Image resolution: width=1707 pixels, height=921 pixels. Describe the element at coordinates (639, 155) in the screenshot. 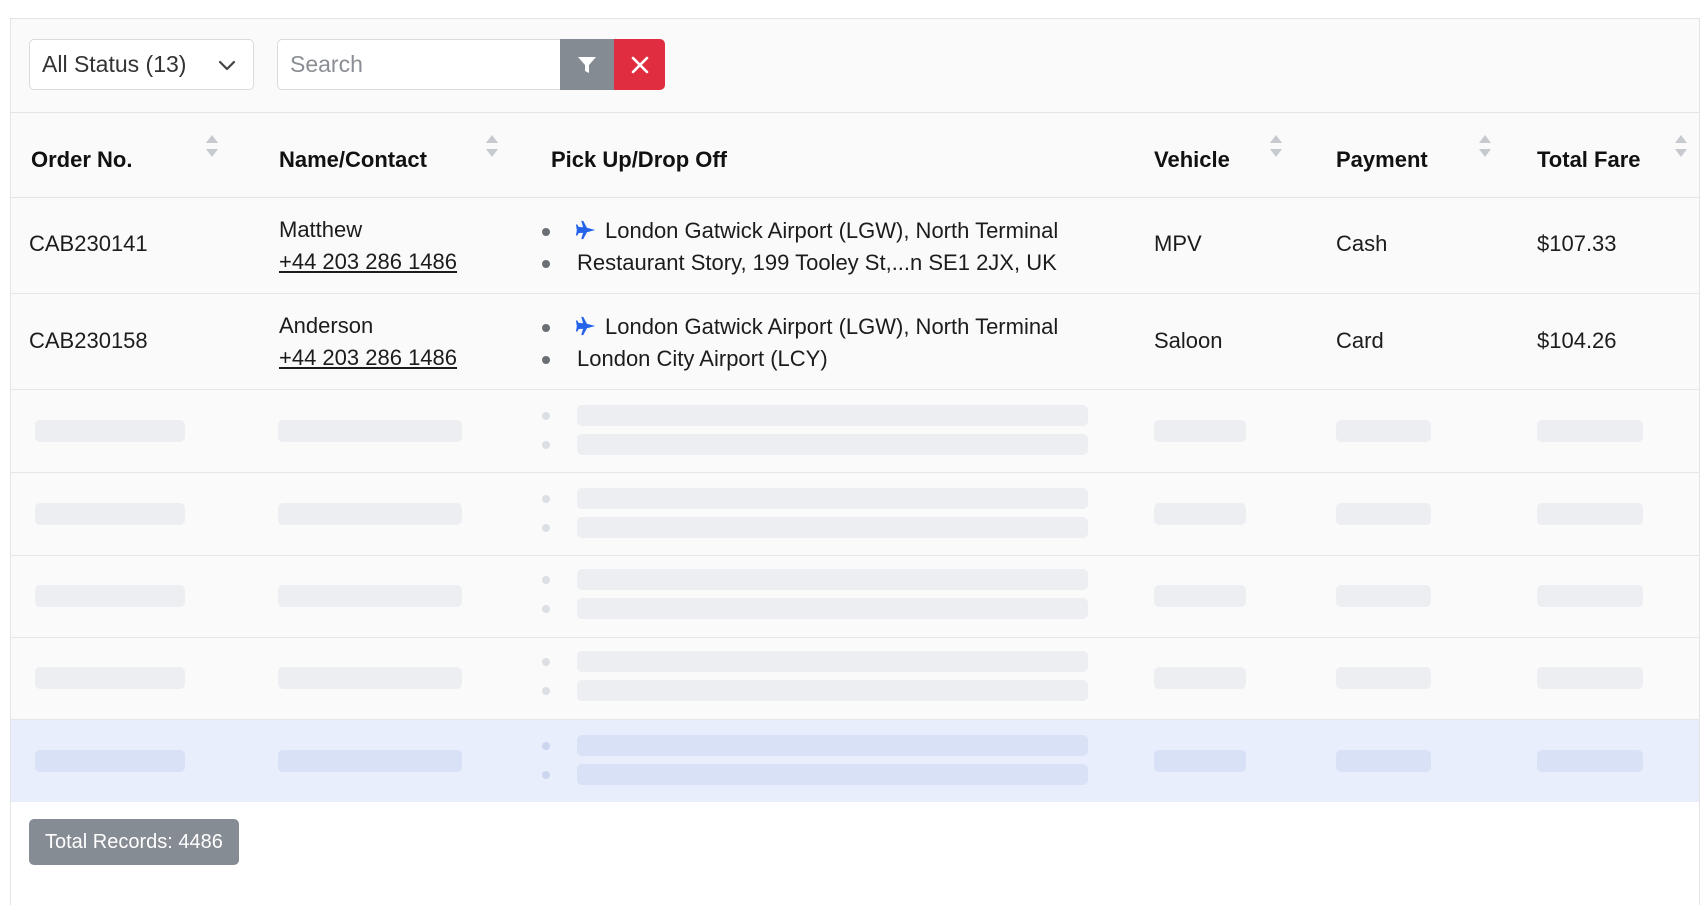

I see `column-header-pickup-dropoff: Pick Up/Drop Off` at that location.